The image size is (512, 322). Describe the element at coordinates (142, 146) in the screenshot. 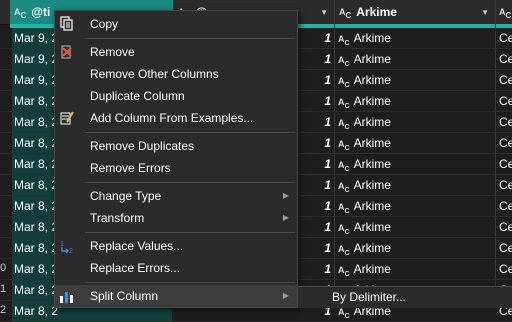

I see `menu-item-label: Remove Duplicates` at that location.